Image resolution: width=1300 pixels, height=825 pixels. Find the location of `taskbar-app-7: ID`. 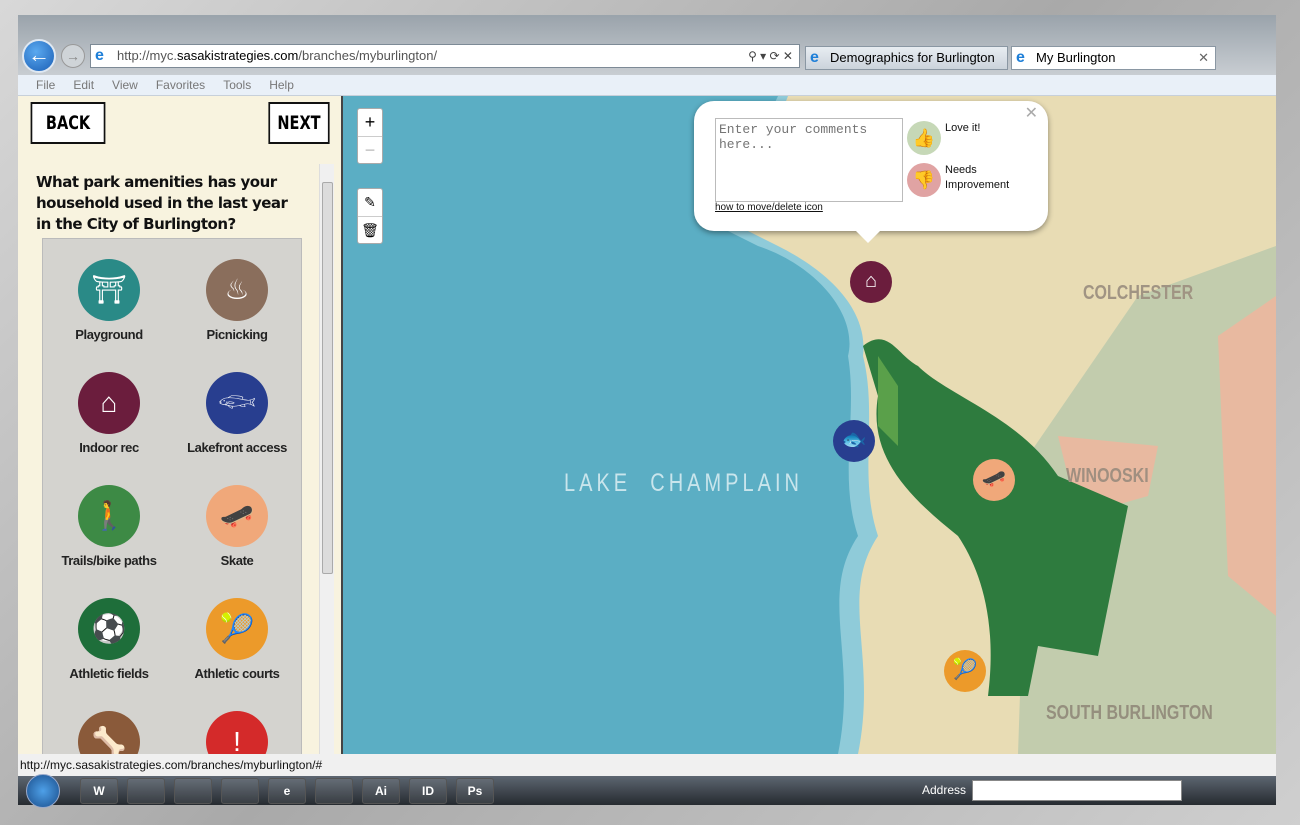

taskbar-app-7: ID is located at coordinates (428, 791).